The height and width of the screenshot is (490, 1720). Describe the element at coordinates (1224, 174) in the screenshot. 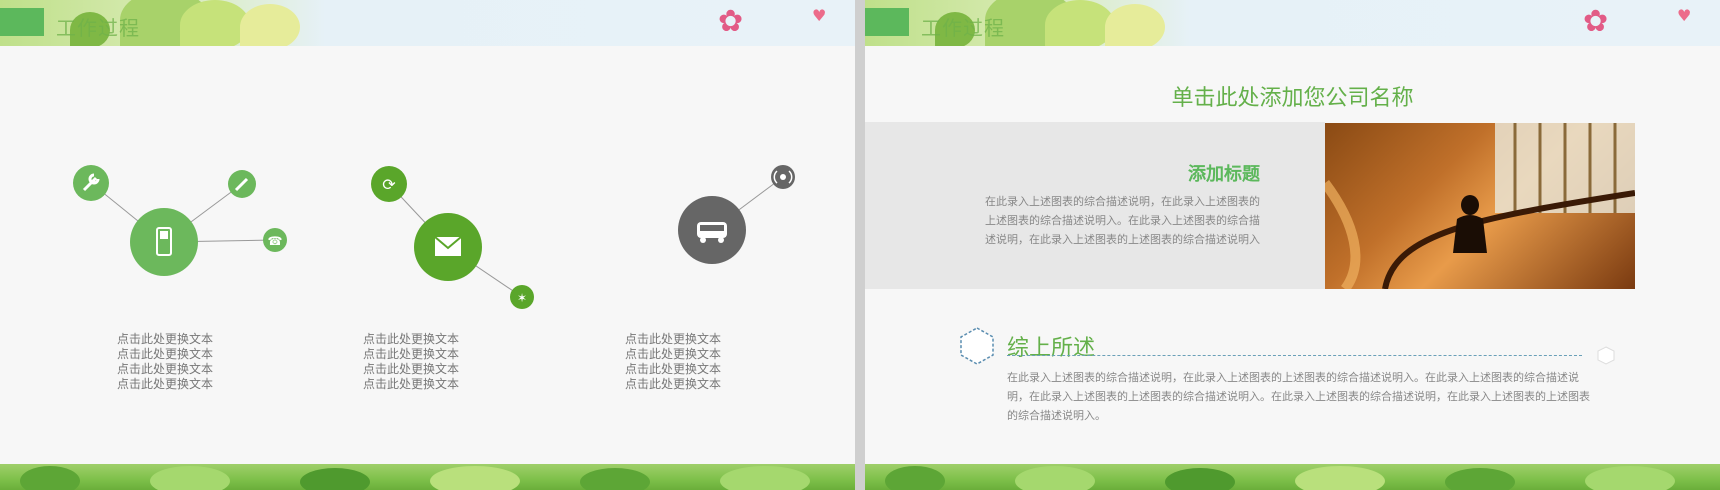

I see `add-title: 添加标题` at that location.